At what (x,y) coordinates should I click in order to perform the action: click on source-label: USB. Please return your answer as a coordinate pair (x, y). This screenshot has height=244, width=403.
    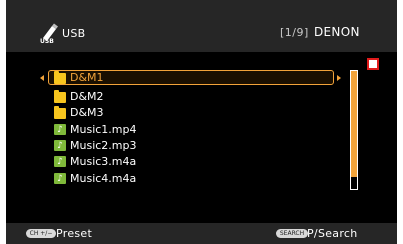
    Looking at the image, I should click on (74, 33).